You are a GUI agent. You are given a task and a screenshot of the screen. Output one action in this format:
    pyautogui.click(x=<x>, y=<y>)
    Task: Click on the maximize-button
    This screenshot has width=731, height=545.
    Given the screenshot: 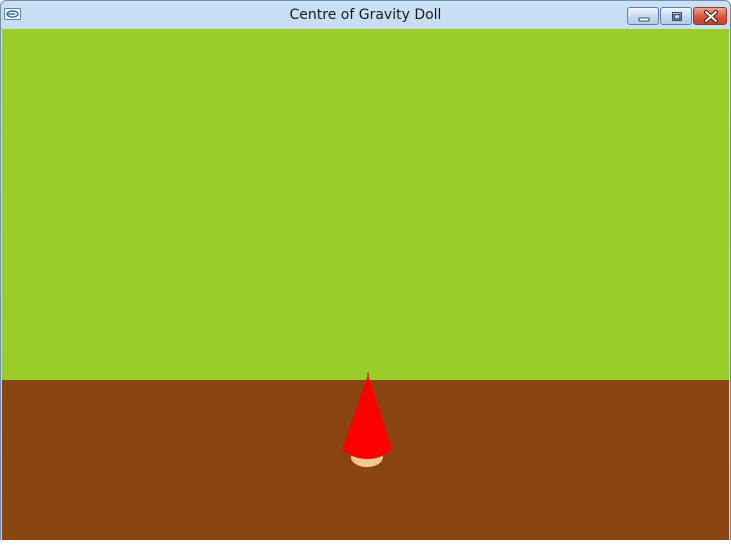 What is the action you would take?
    pyautogui.click(x=676, y=16)
    